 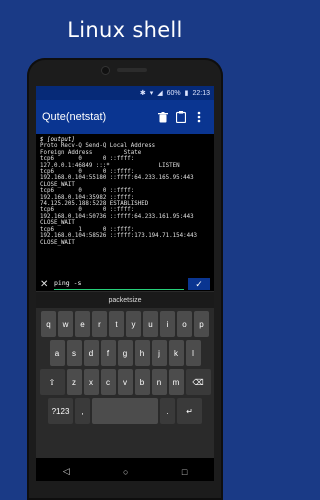 What do you see at coordinates (48, 324) in the screenshot?
I see `key-q: q` at bounding box center [48, 324].